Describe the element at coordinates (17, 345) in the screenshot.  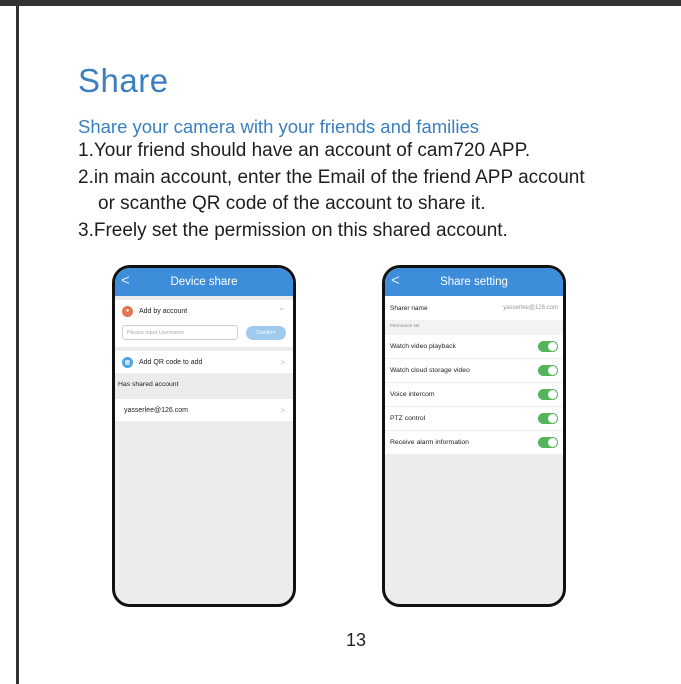
I see `left-rule` at that location.